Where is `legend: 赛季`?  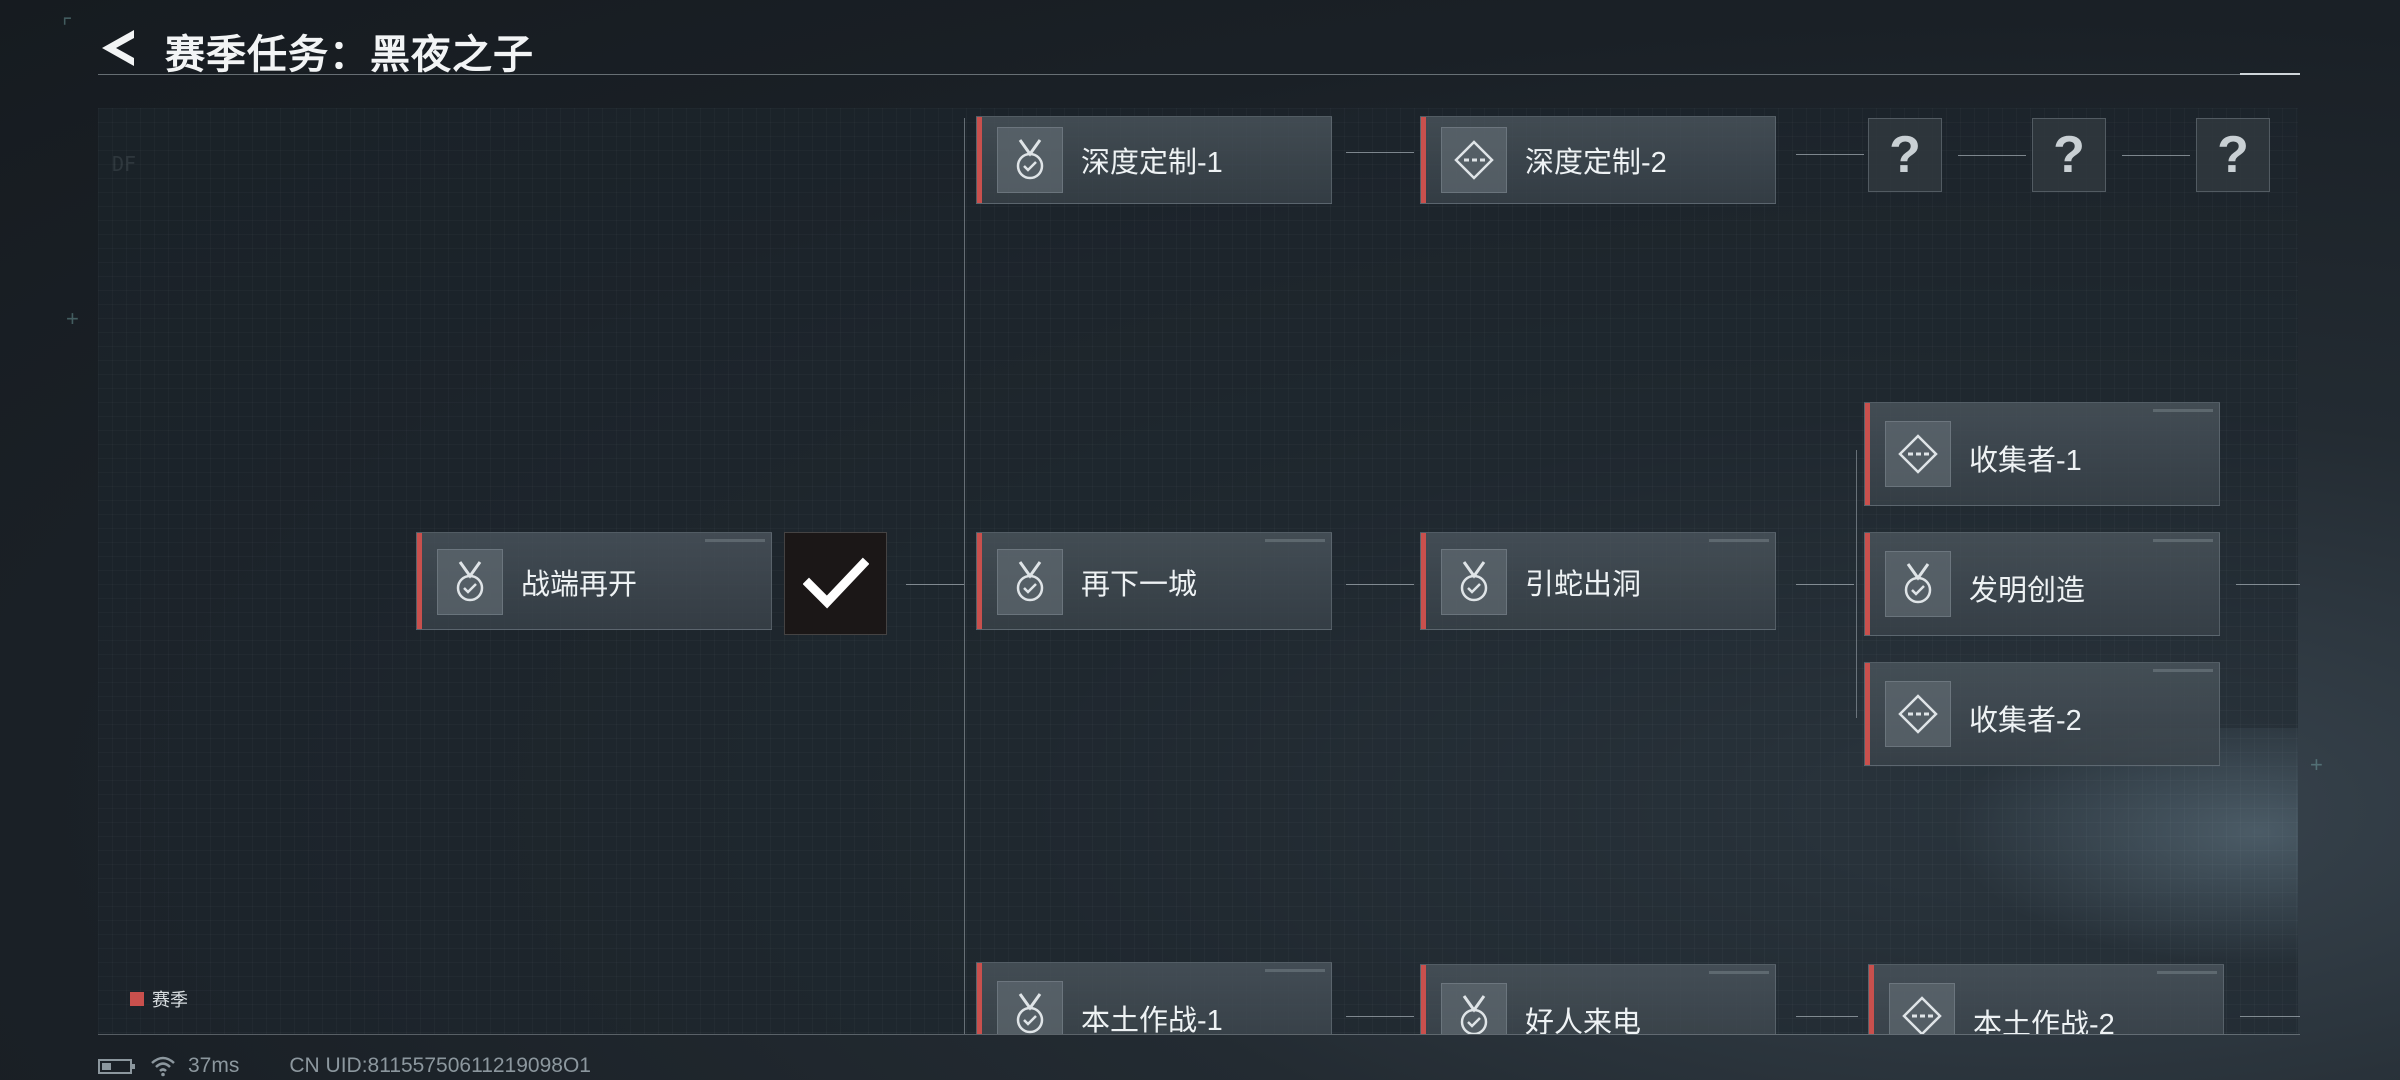
legend: 赛季 is located at coordinates (159, 999).